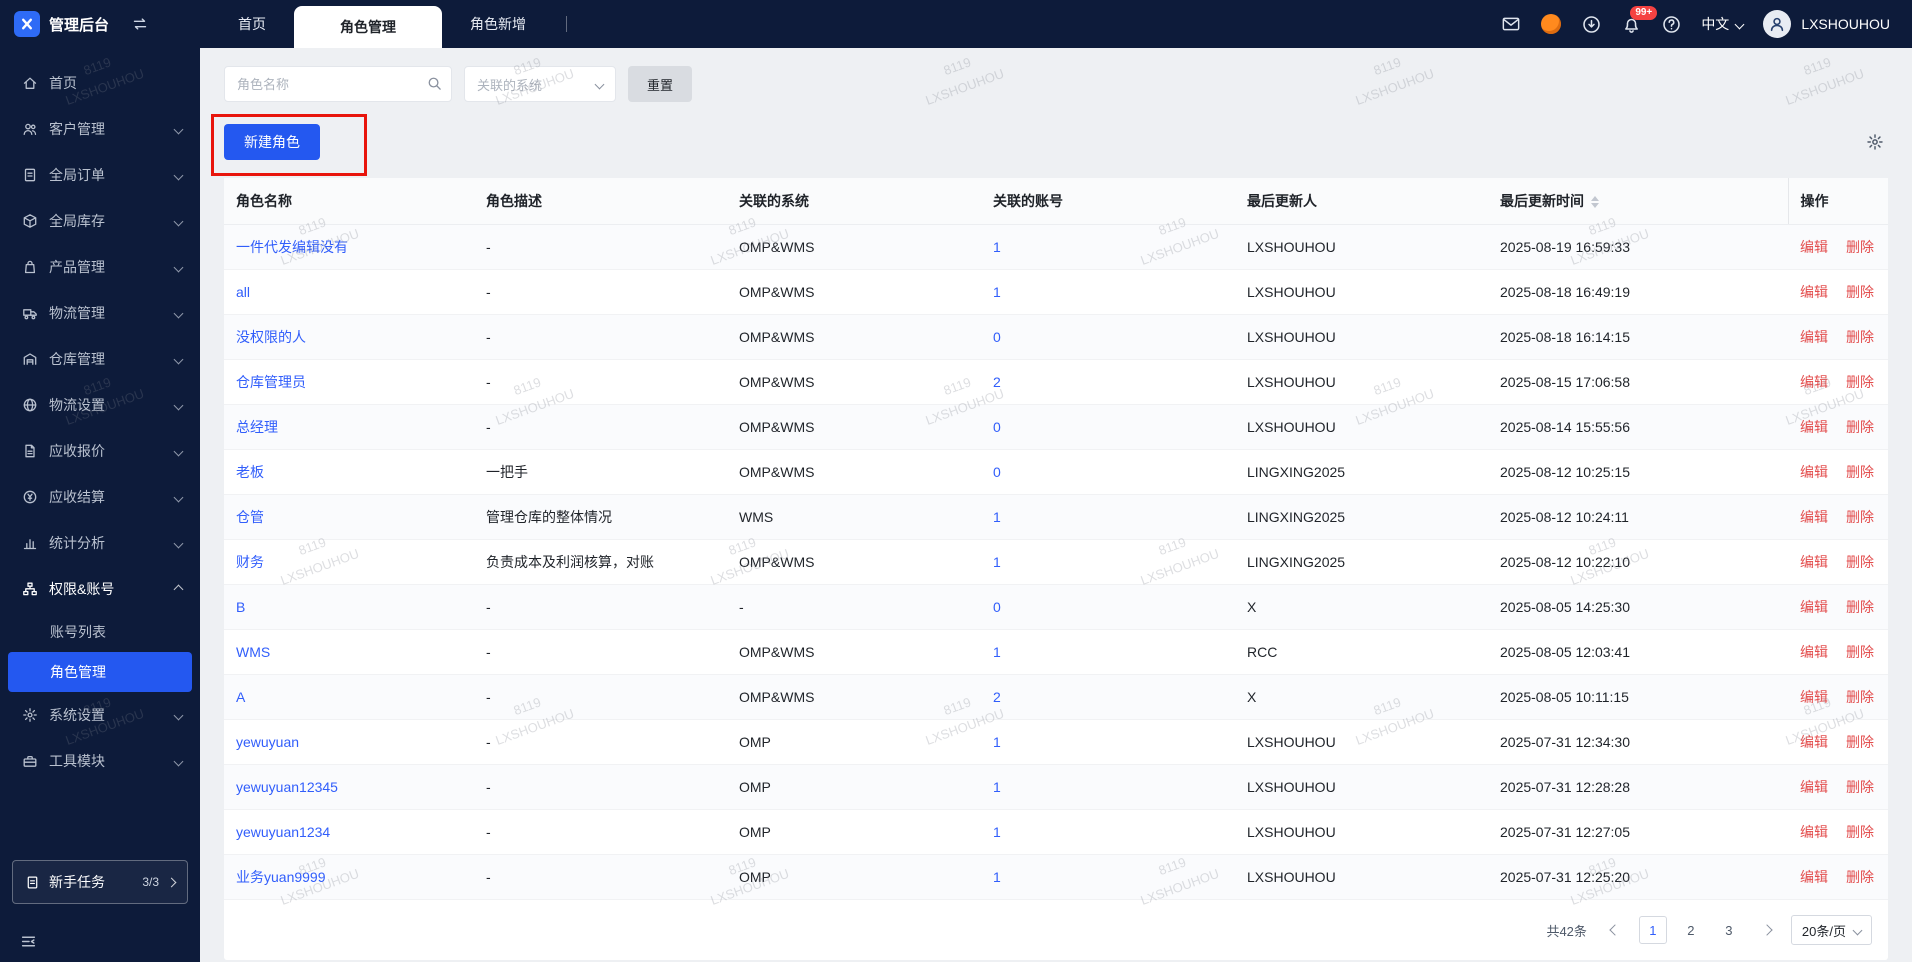 This screenshot has height=962, width=1912. I want to click on mail-icon, so click(1511, 24).